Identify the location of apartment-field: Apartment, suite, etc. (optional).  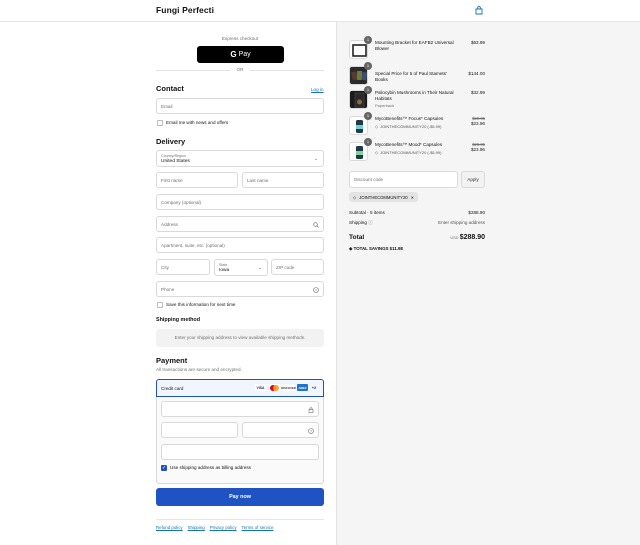
(240, 245).